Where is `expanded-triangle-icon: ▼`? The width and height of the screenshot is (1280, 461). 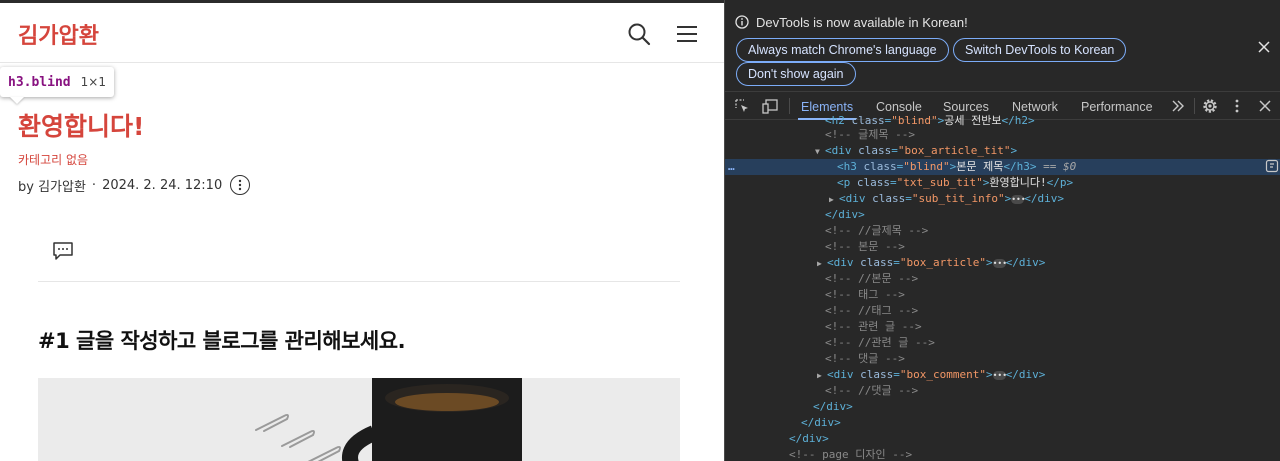 expanded-triangle-icon: ▼ is located at coordinates (820, 152).